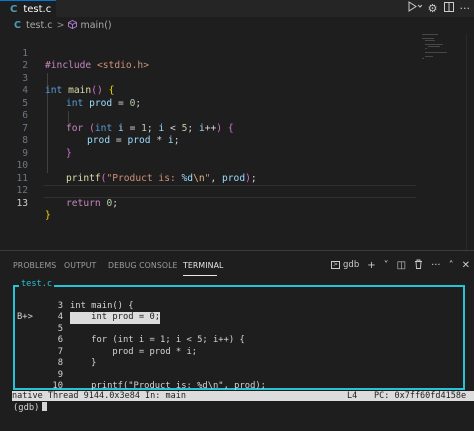  Describe the element at coordinates (159, 386) in the screenshot. I see `gdb-source-row: 10 printf("Product is: %d\n", prod);` at that location.